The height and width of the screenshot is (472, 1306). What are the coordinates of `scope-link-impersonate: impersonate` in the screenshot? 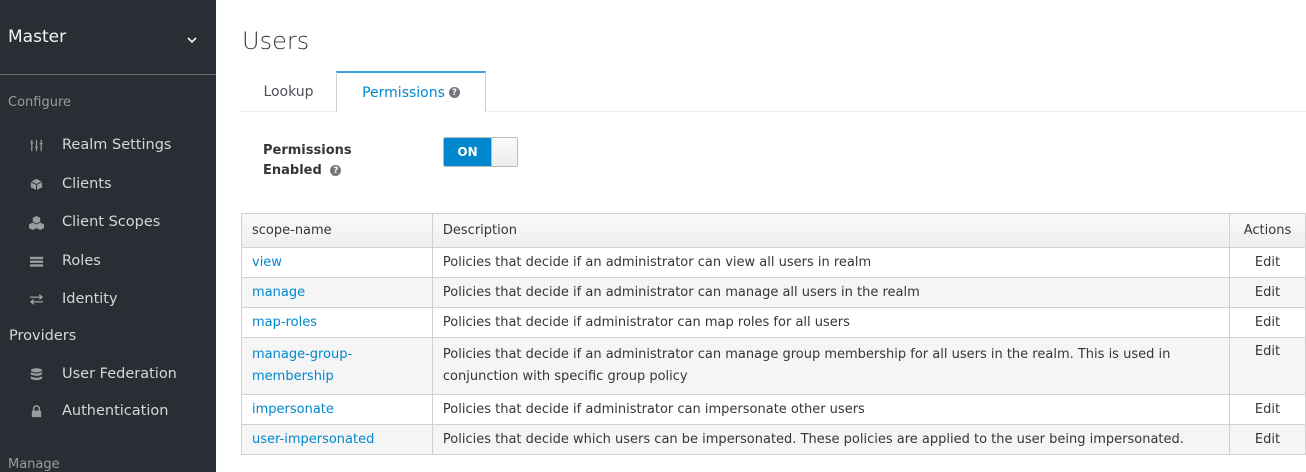 It's located at (293, 409).